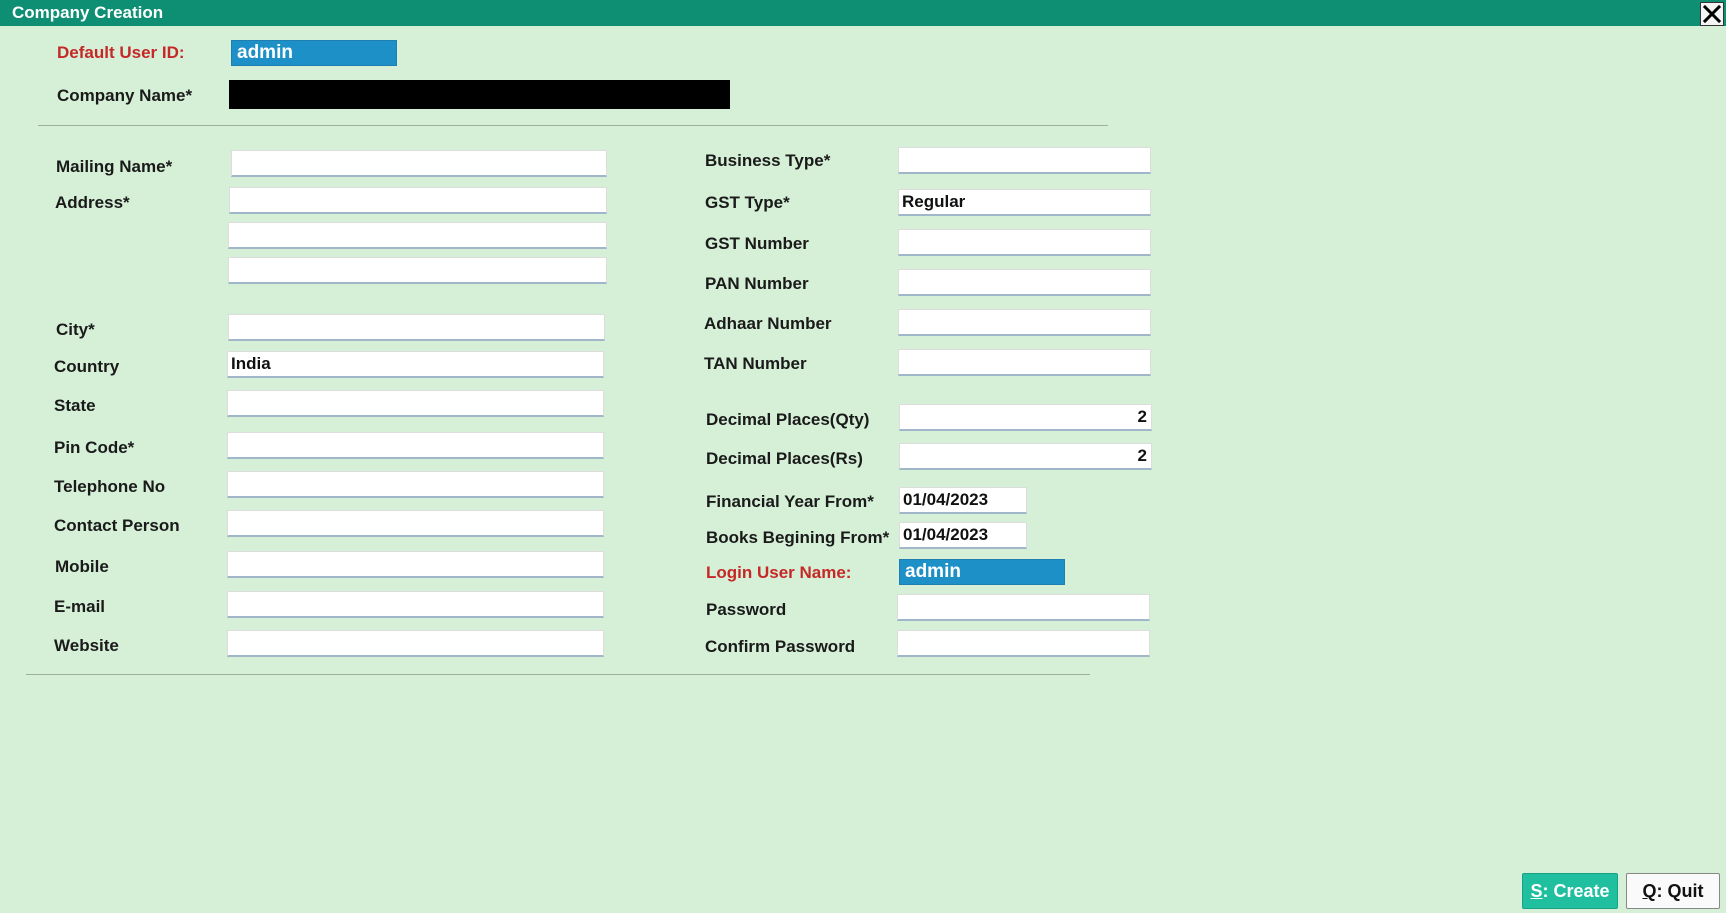 This screenshot has height=913, width=1726. Describe the element at coordinates (784, 458) in the screenshot. I see `decimal-places-rs-label: Decimal Places(Rs)` at that location.